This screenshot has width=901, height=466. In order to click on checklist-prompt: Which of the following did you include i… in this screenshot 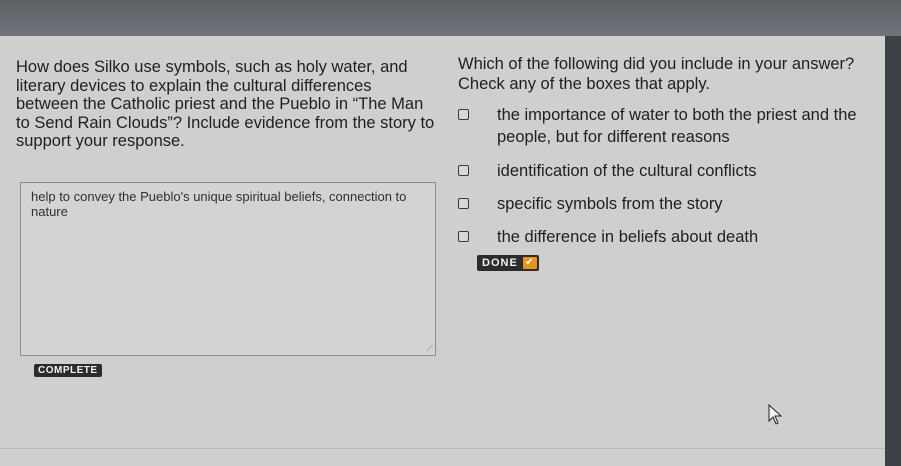, I will do `click(656, 74)`.